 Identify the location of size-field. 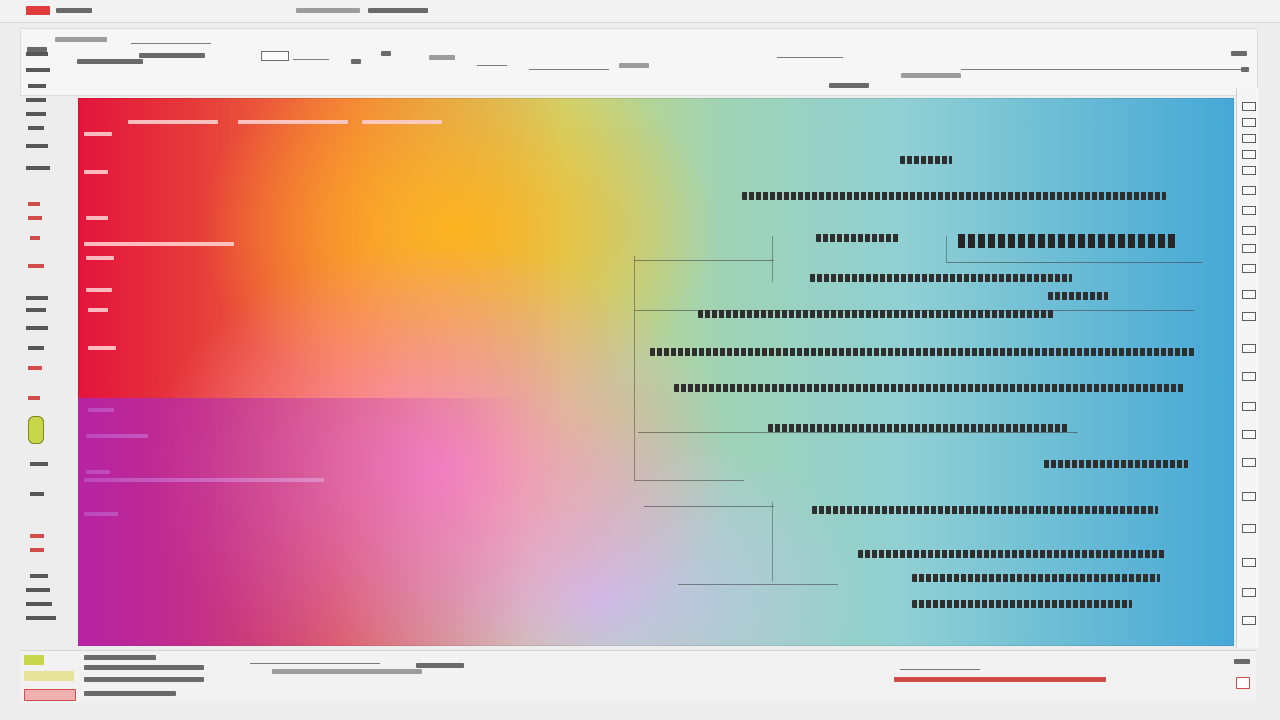
(275, 56).